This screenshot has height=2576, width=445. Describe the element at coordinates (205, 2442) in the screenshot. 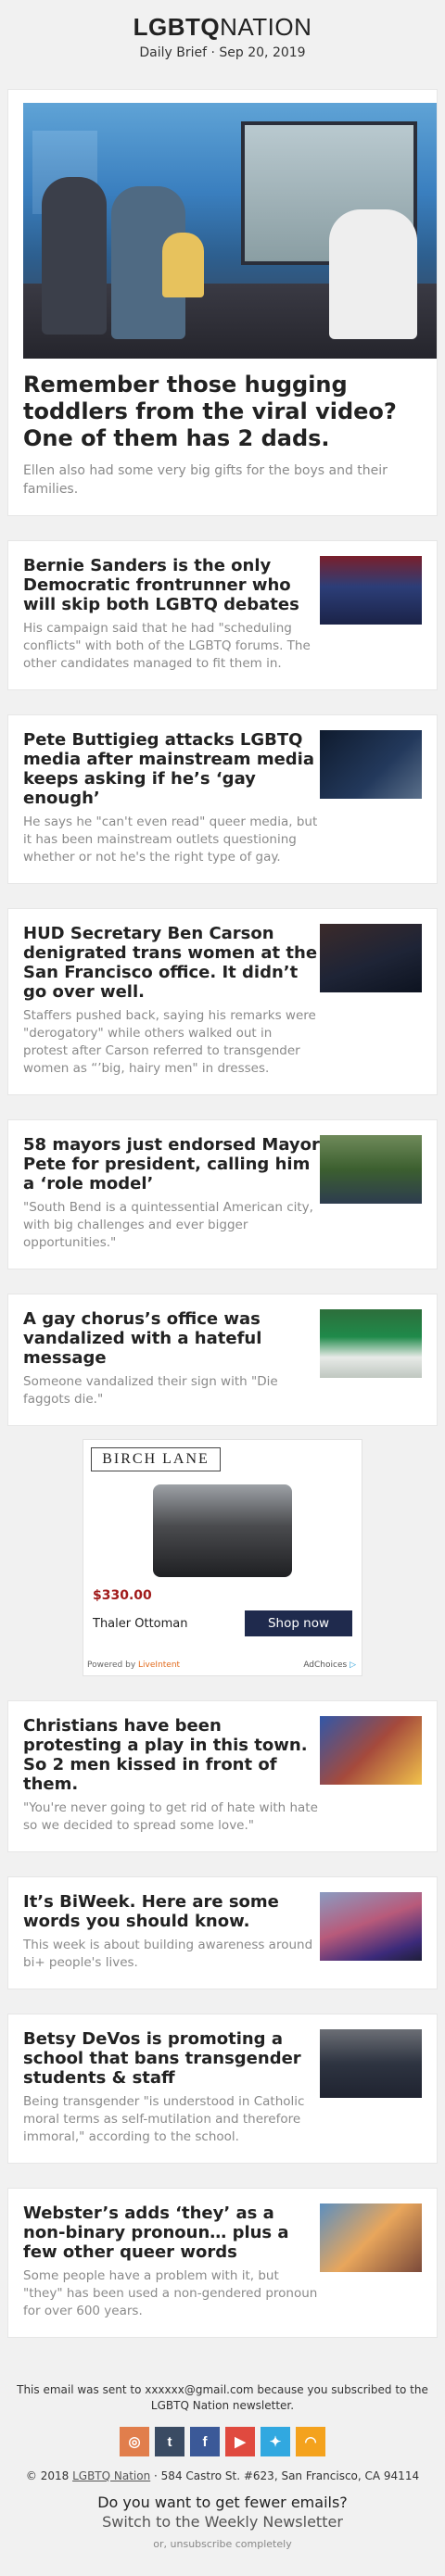

I see `facebook-icon: f` at that location.